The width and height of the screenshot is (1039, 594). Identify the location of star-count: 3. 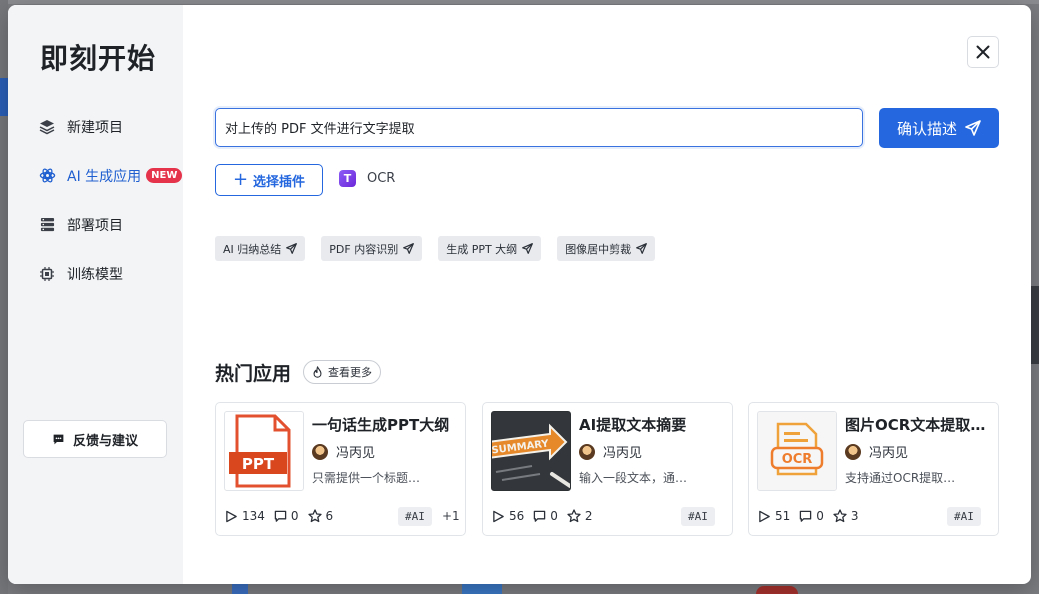
(846, 516).